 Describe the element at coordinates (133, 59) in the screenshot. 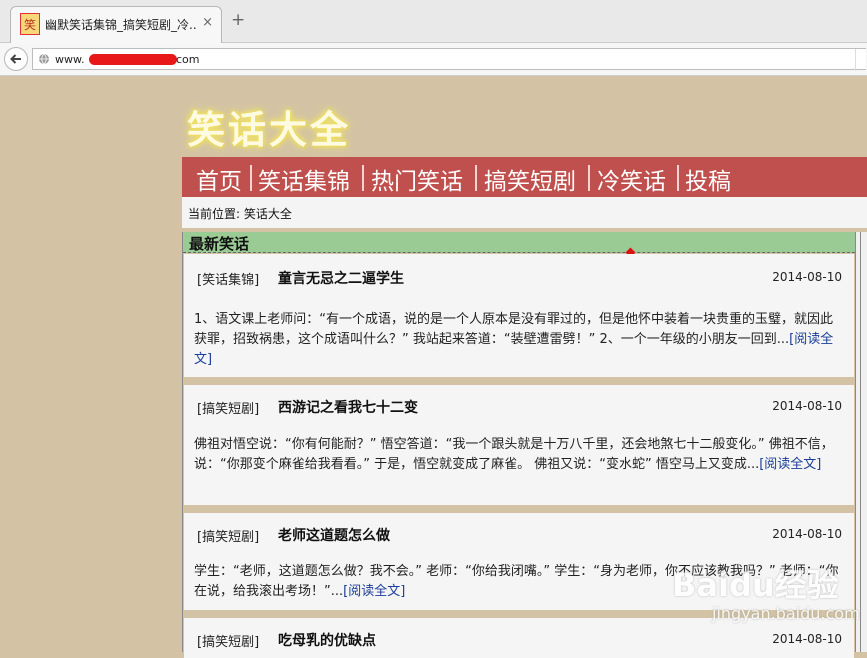

I see `url-redaction-mark` at that location.